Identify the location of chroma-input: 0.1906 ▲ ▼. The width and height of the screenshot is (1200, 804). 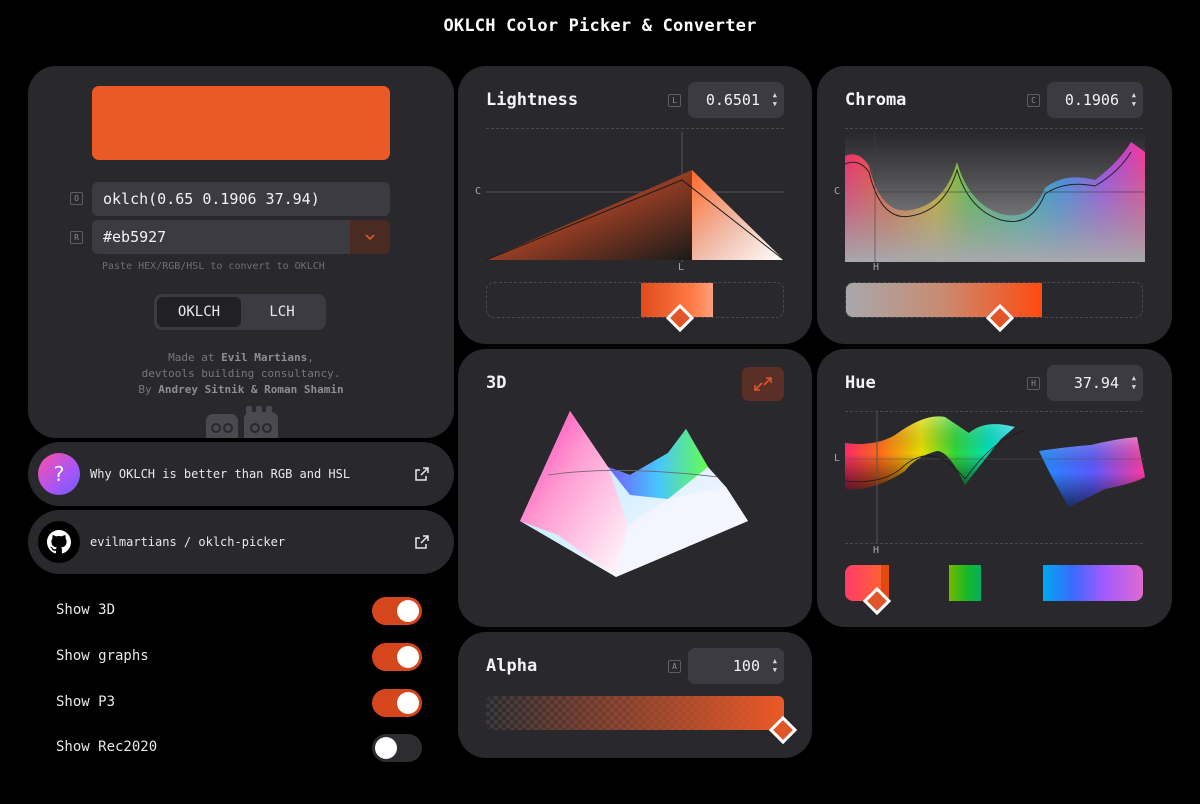
(1095, 100).